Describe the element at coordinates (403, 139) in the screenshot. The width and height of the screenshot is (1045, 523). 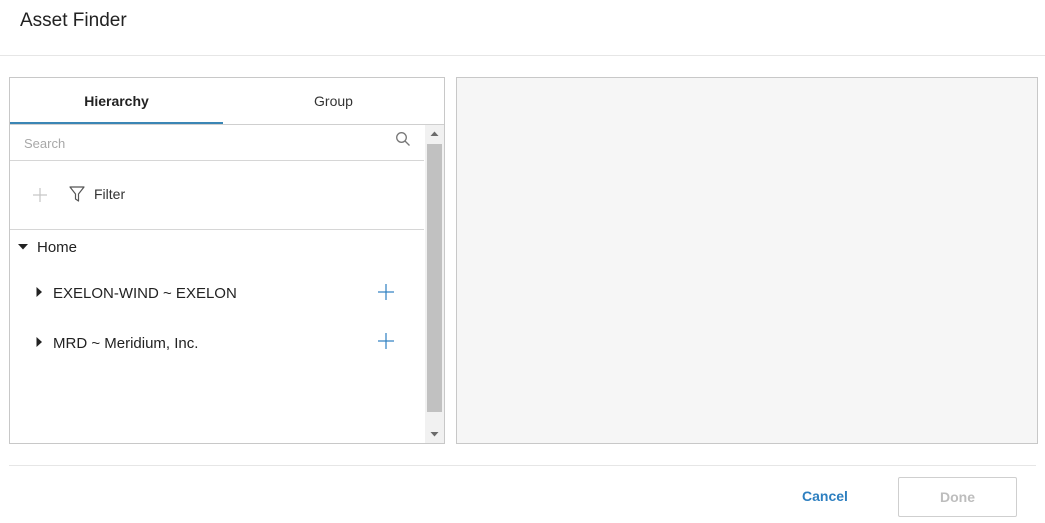
I see `search-icon` at that location.